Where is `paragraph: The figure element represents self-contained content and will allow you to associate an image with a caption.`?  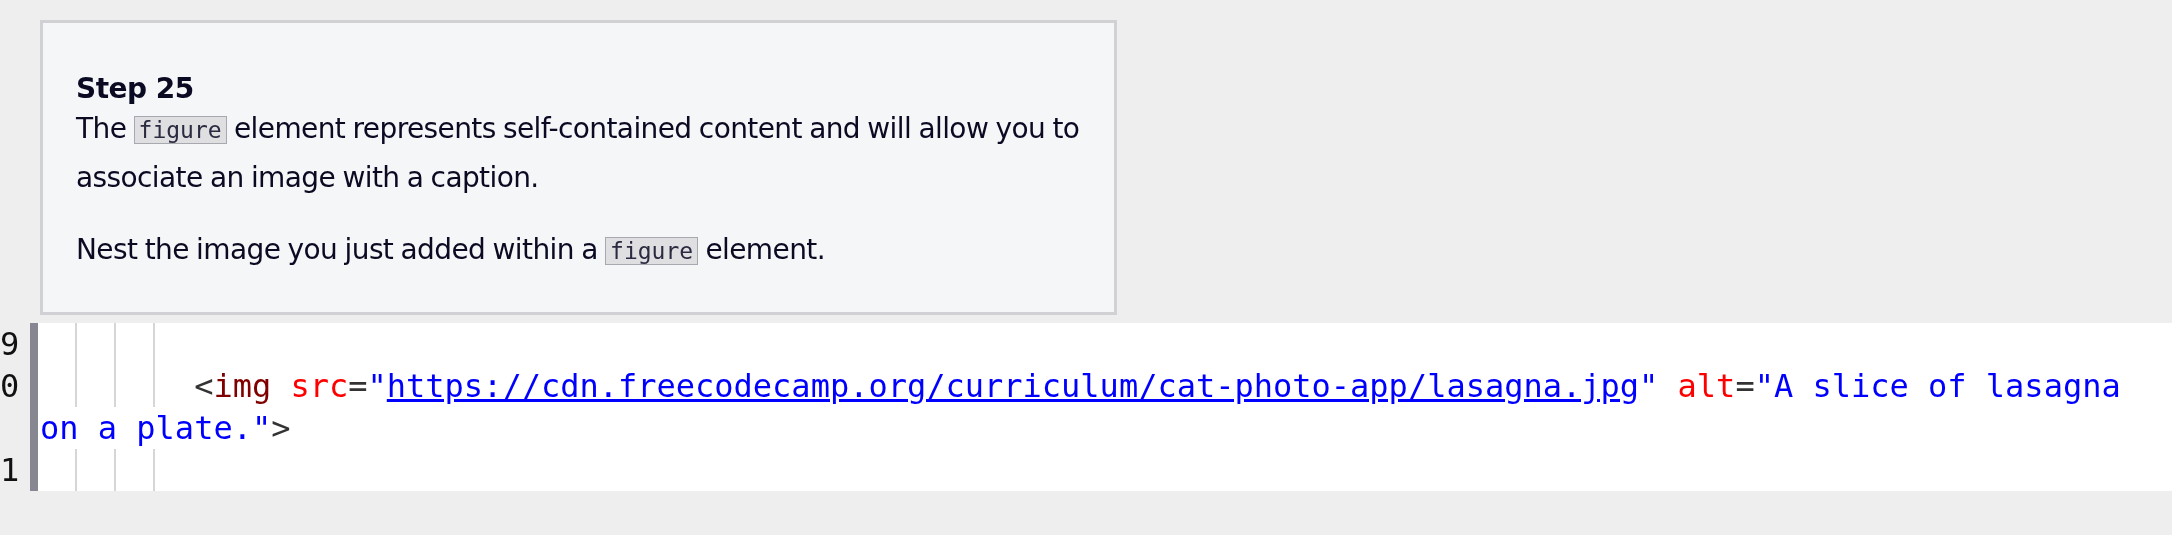 paragraph: The figure element represents self-contained content and will allow you to associate an image with a caption. is located at coordinates (578, 153).